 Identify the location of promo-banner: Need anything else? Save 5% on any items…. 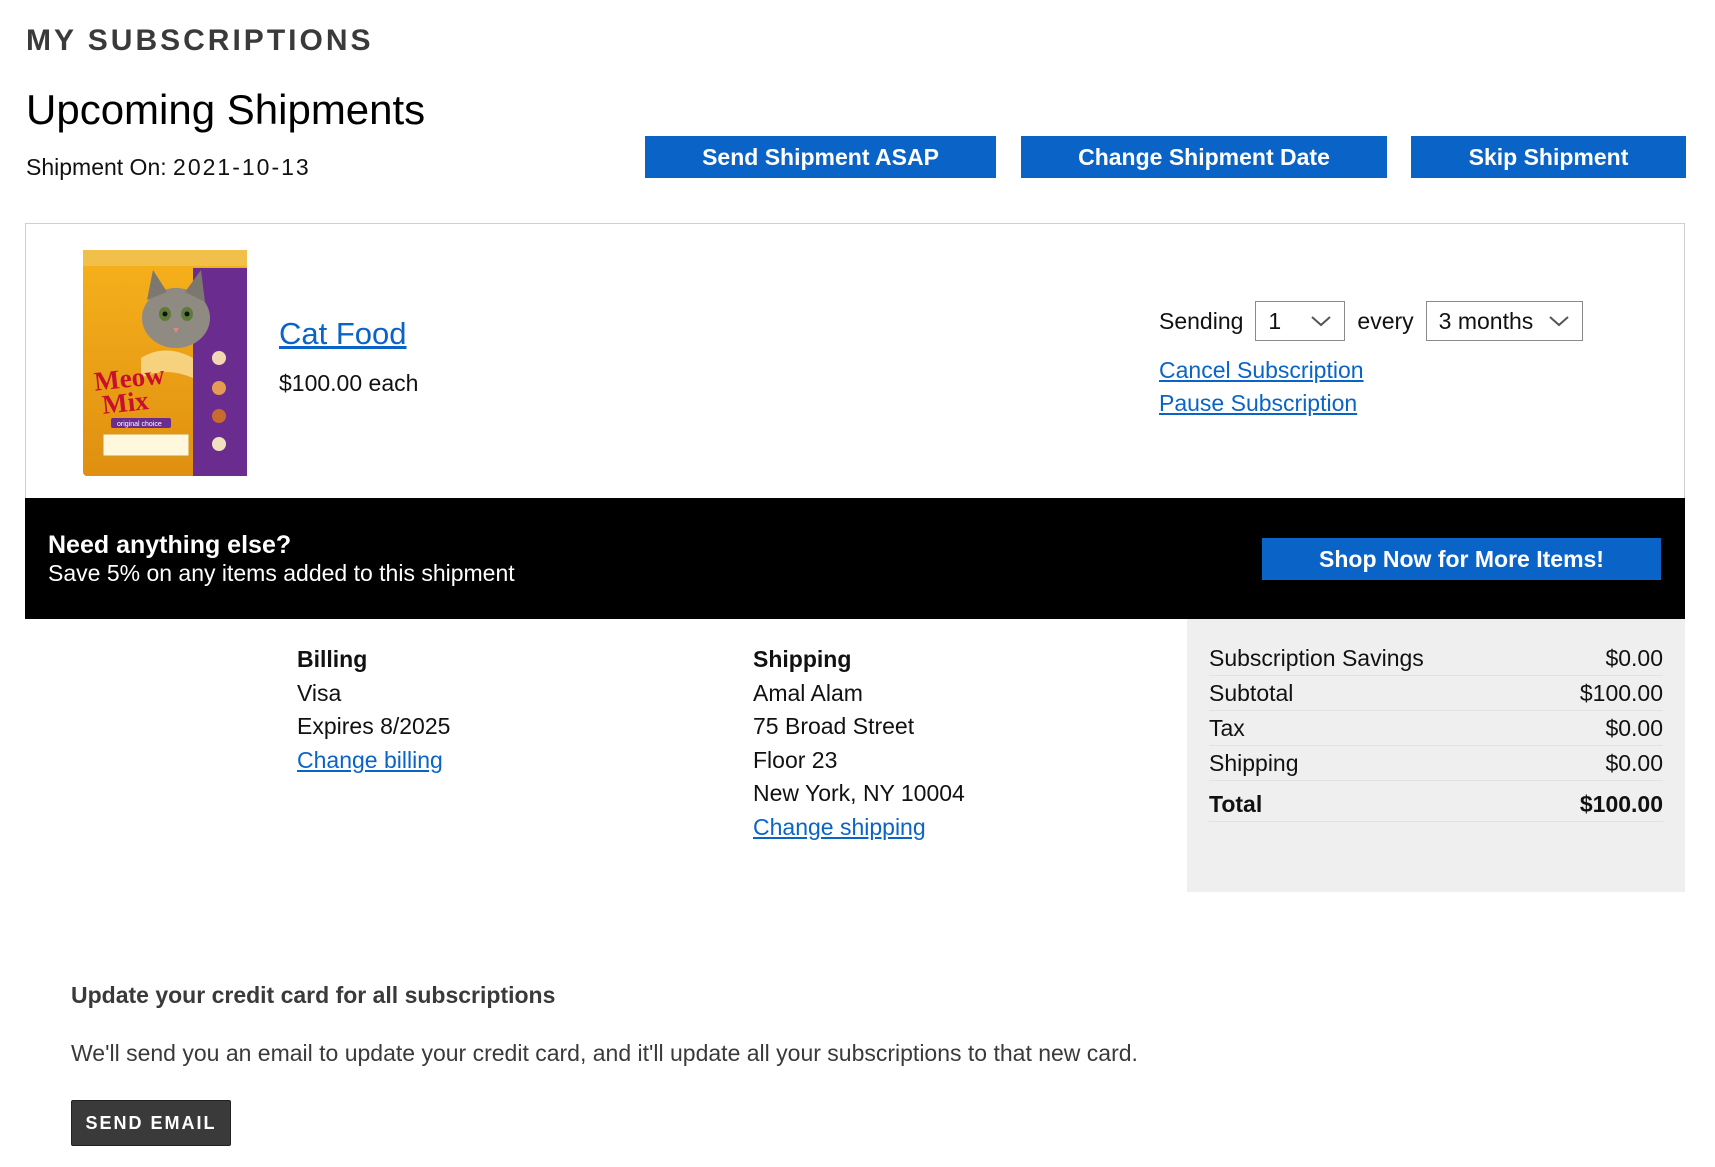
(855, 558).